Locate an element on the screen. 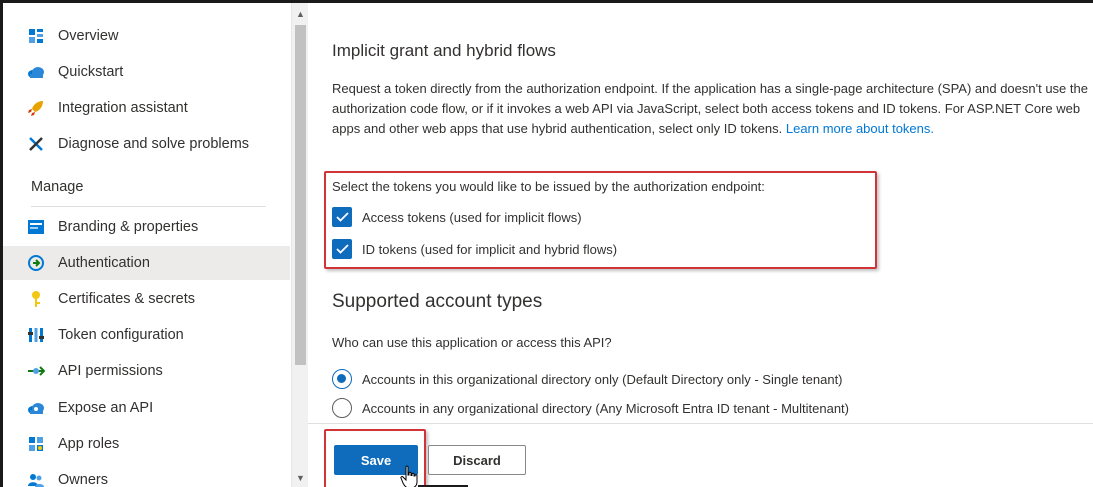  sidebar-item-label: API permissions is located at coordinates (110, 371).